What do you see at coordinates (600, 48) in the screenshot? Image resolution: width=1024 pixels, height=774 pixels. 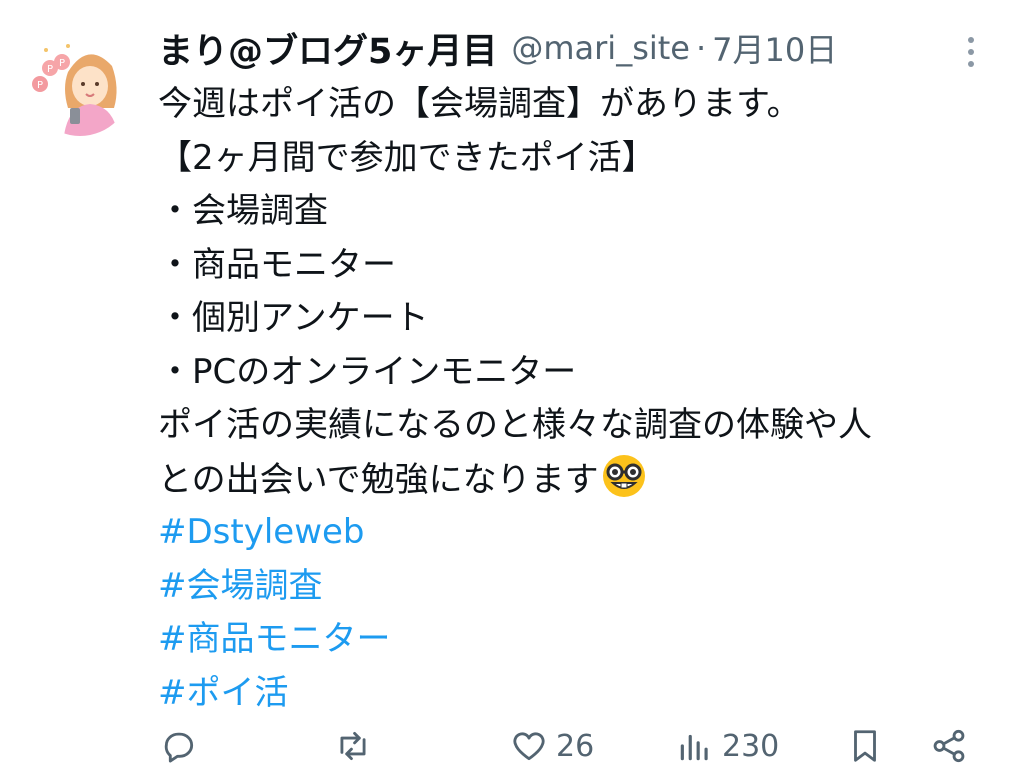 I see `author-handle: @mari_site` at bounding box center [600, 48].